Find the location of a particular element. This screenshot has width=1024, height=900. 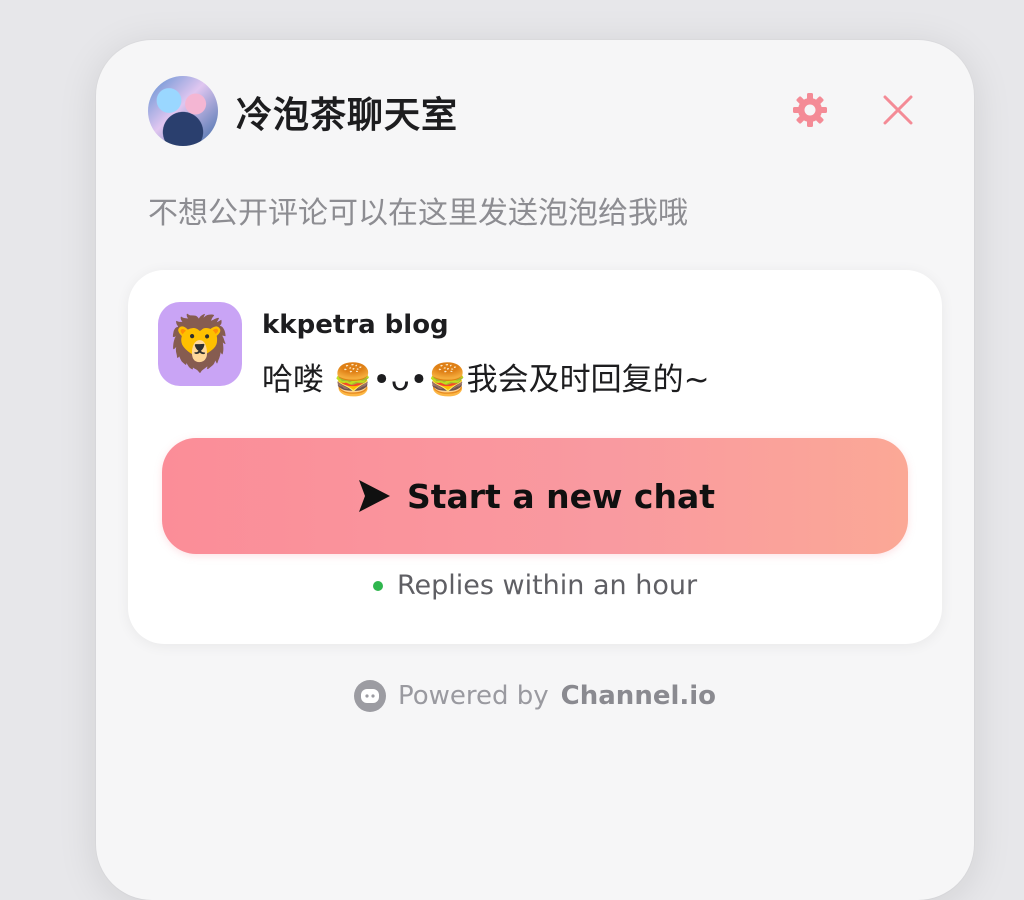

subtitle: 不想公开评论可以在这里发送泡泡给我哦 is located at coordinates (418, 213).